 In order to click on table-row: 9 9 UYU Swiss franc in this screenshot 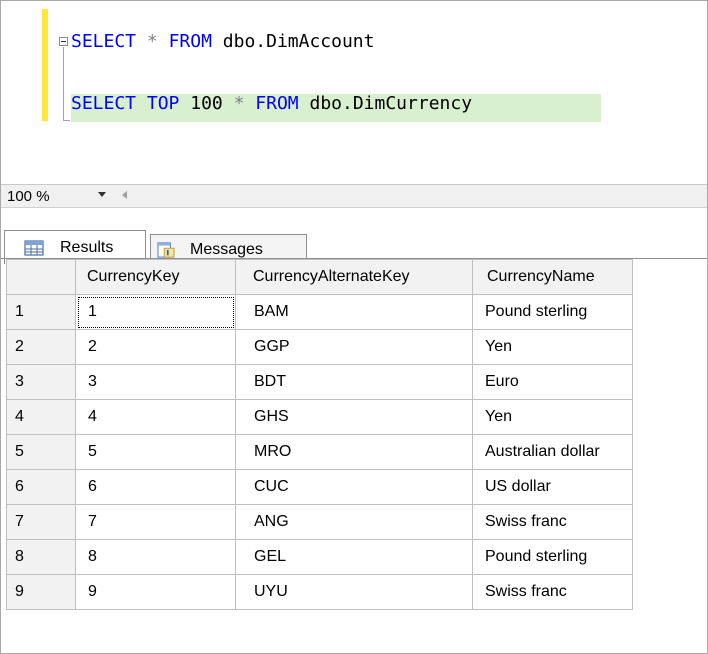, I will do `click(319, 592)`.